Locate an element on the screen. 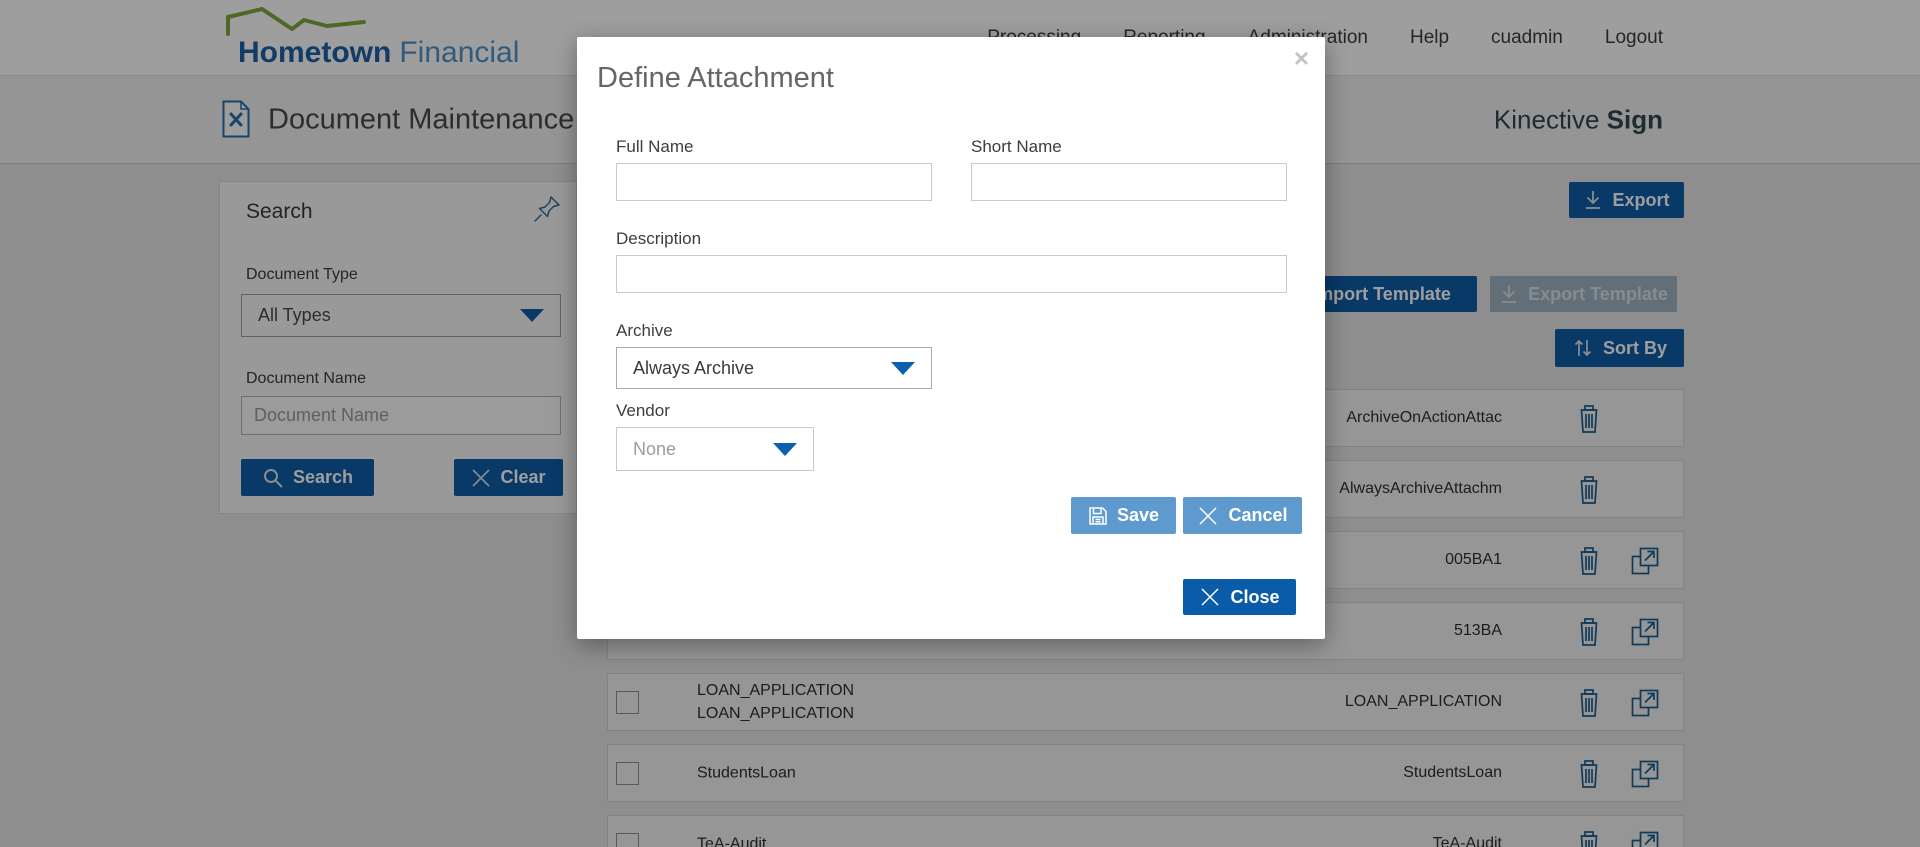 This screenshot has height=847, width=1920. save-icon is located at coordinates (1098, 515).